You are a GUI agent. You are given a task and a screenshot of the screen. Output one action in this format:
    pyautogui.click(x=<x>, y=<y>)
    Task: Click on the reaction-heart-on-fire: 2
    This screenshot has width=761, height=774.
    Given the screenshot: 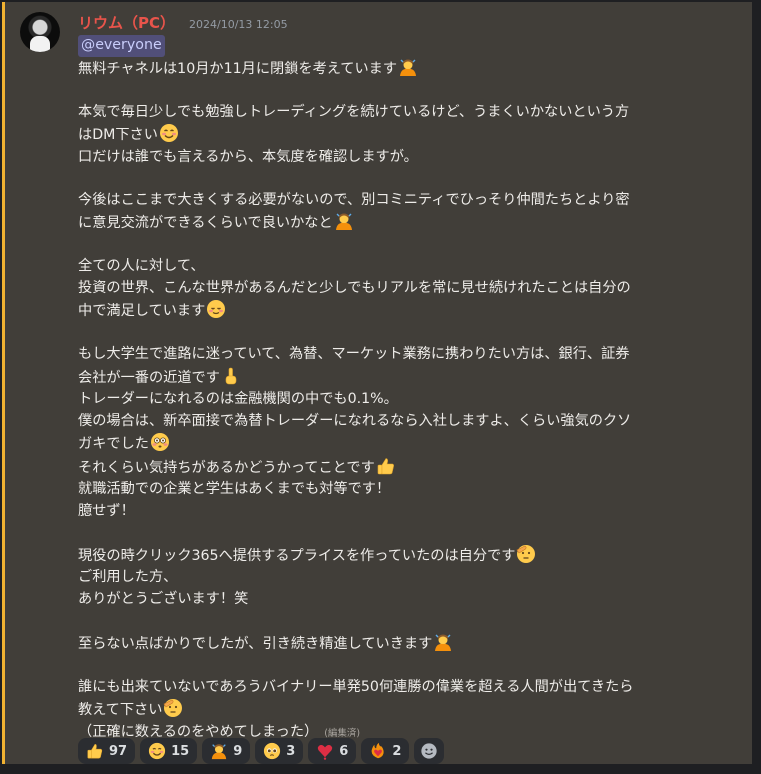 What is the action you would take?
    pyautogui.click(x=385, y=751)
    